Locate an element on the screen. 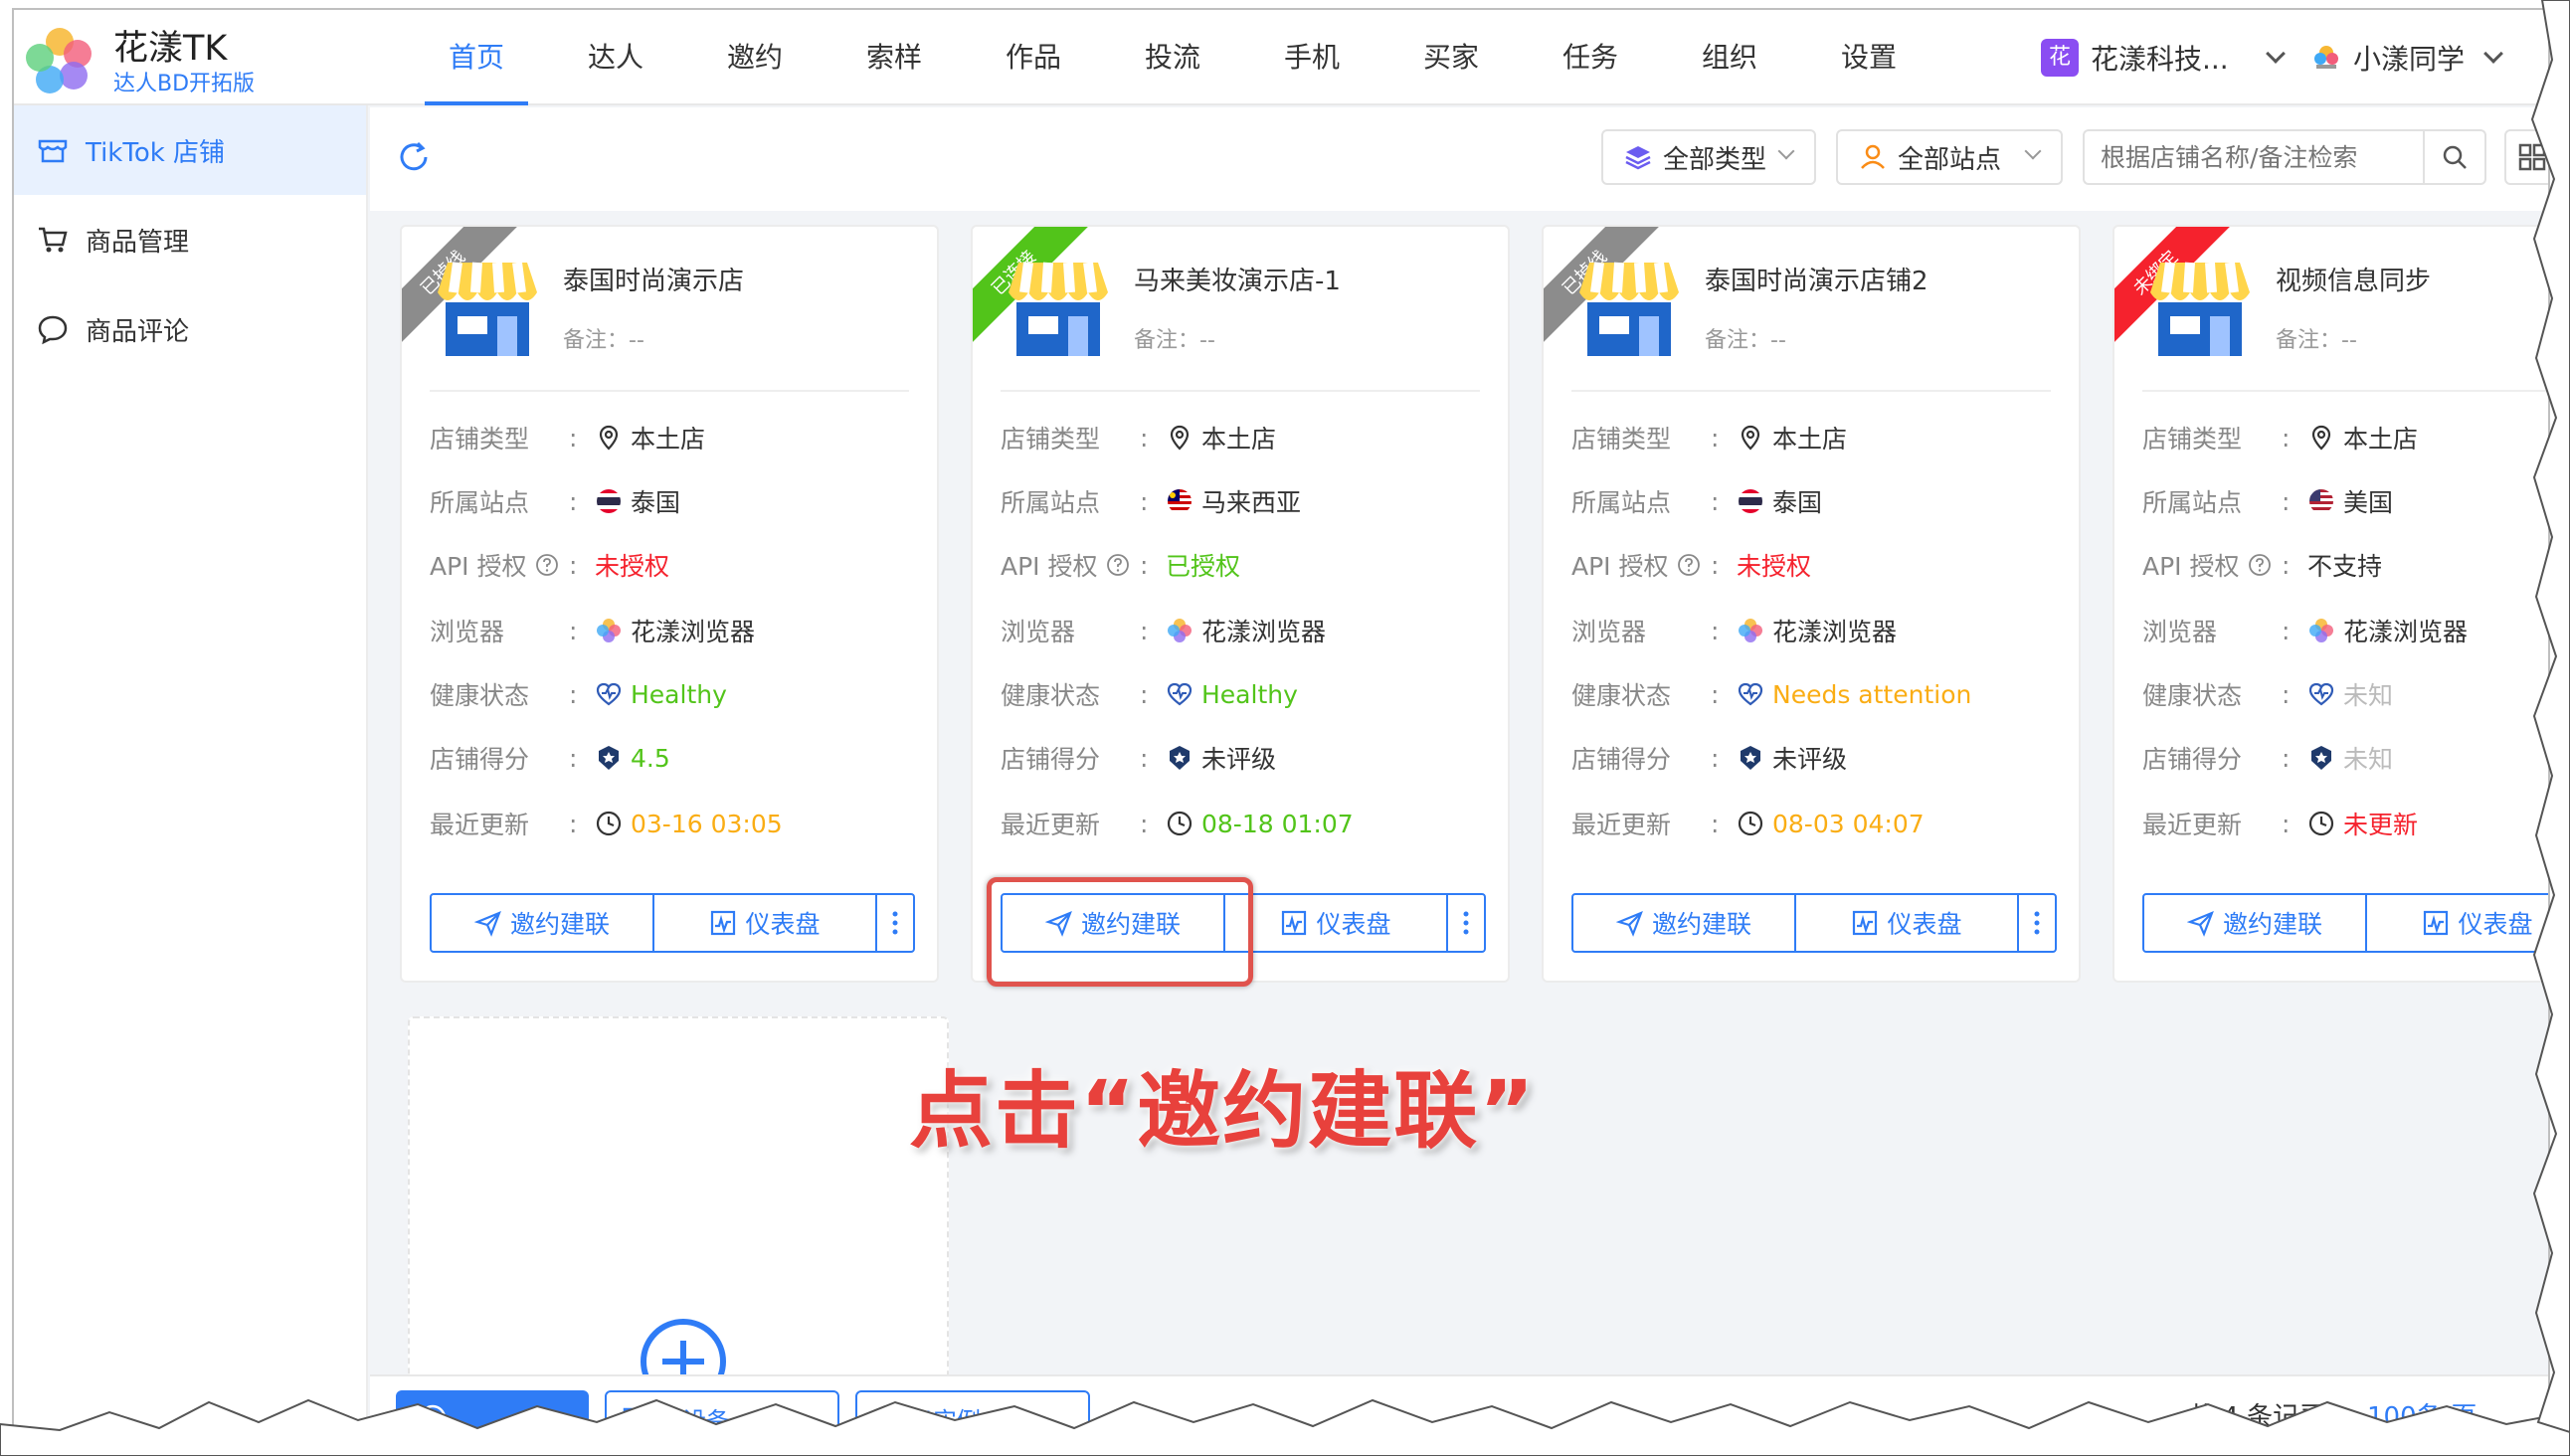 This screenshot has width=2570, height=1456. score-badge-icon is located at coordinates (1751, 758).